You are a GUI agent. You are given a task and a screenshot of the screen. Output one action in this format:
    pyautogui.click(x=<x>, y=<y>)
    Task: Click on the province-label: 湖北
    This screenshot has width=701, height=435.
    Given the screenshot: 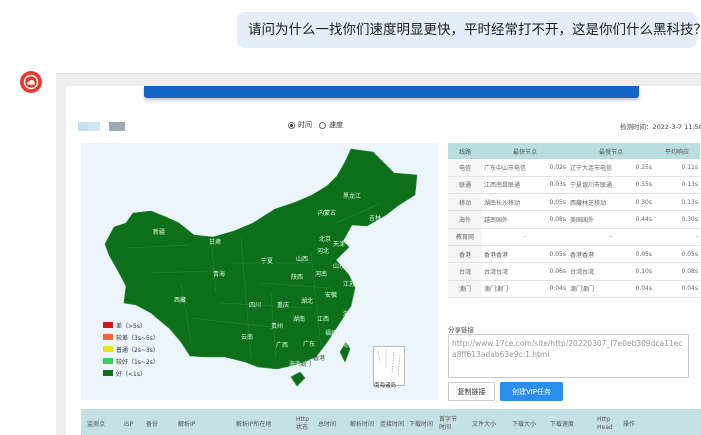 What is the action you would take?
    pyautogui.click(x=307, y=301)
    